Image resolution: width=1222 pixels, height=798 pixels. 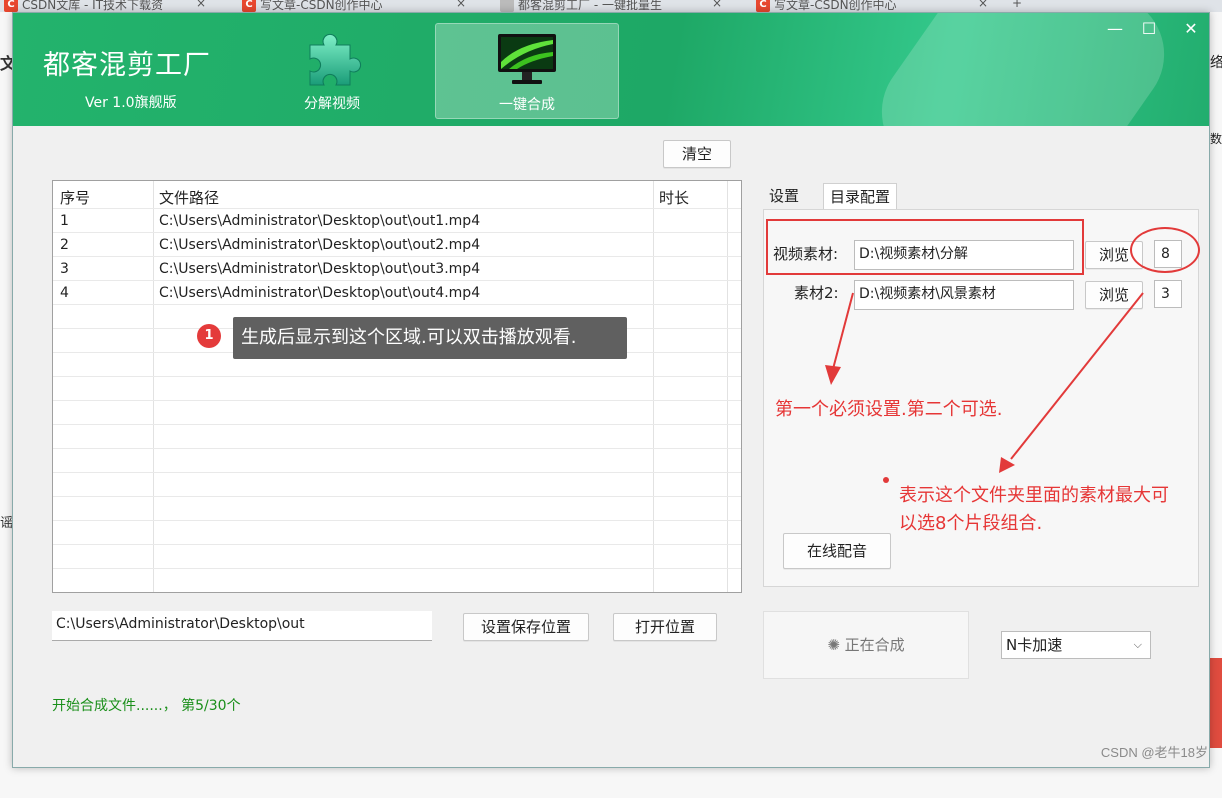 I want to click on annotation-max-note-line2: 以选8个片段组合., so click(x=971, y=523).